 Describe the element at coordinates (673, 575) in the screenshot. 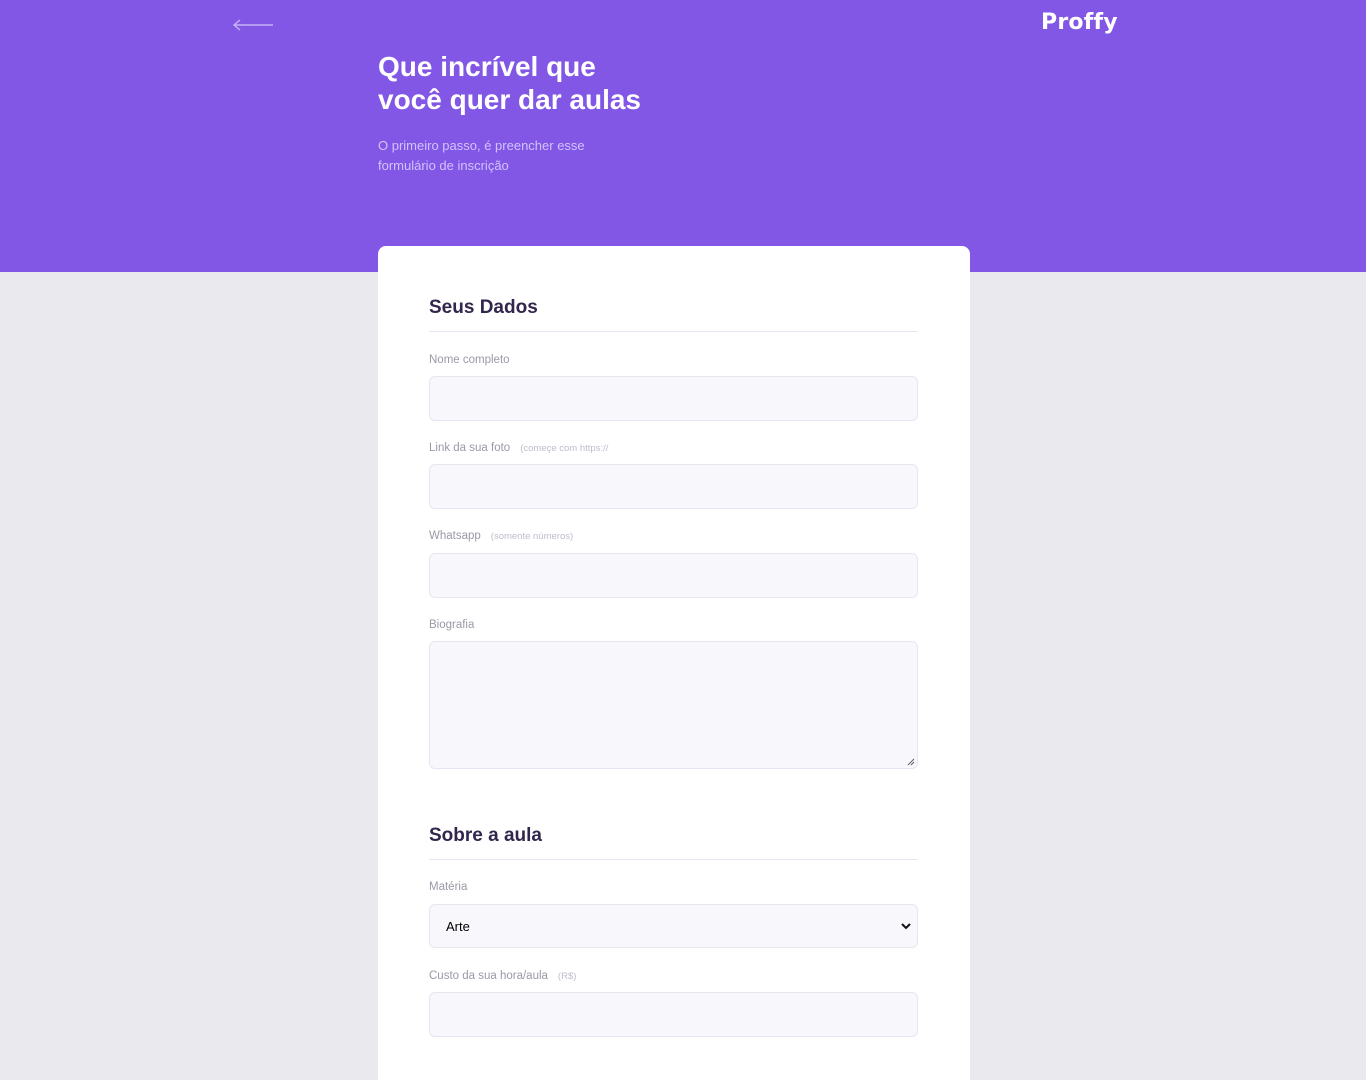

I see `whatsapp-input` at that location.